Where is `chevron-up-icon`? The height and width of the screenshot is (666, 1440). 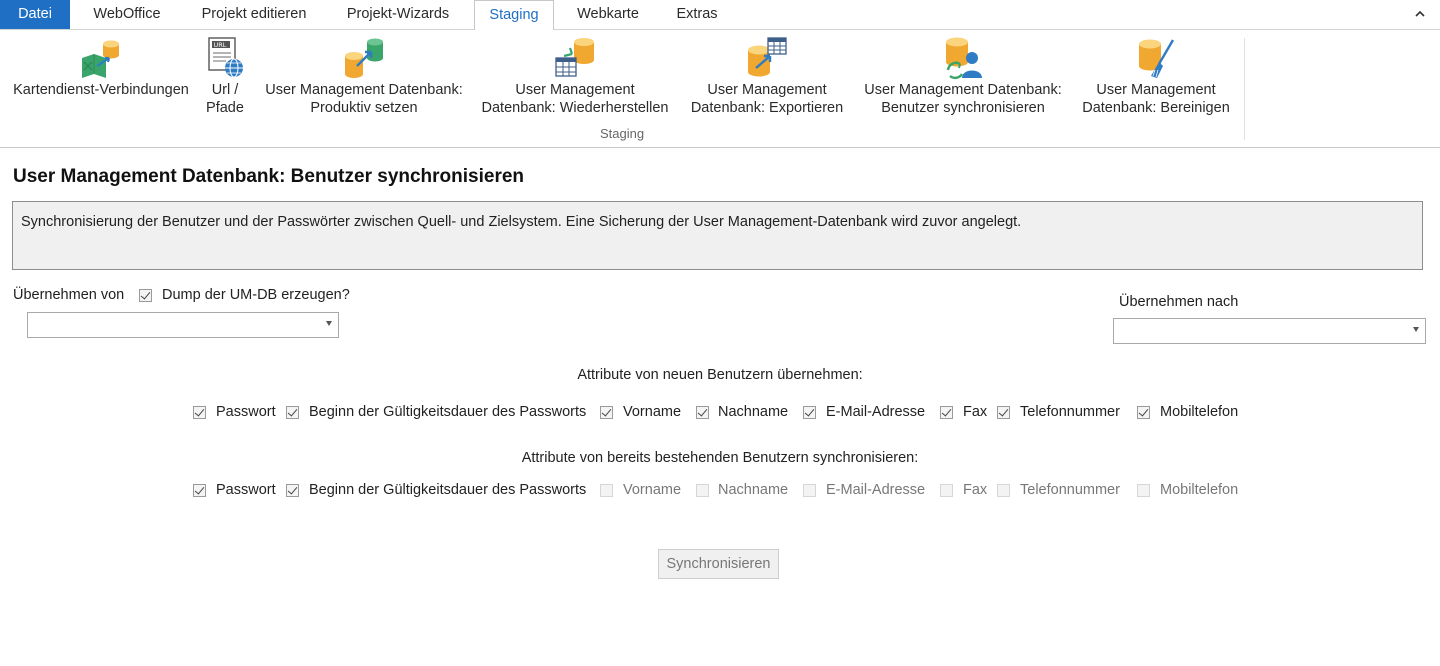
chevron-up-icon is located at coordinates (1420, 14).